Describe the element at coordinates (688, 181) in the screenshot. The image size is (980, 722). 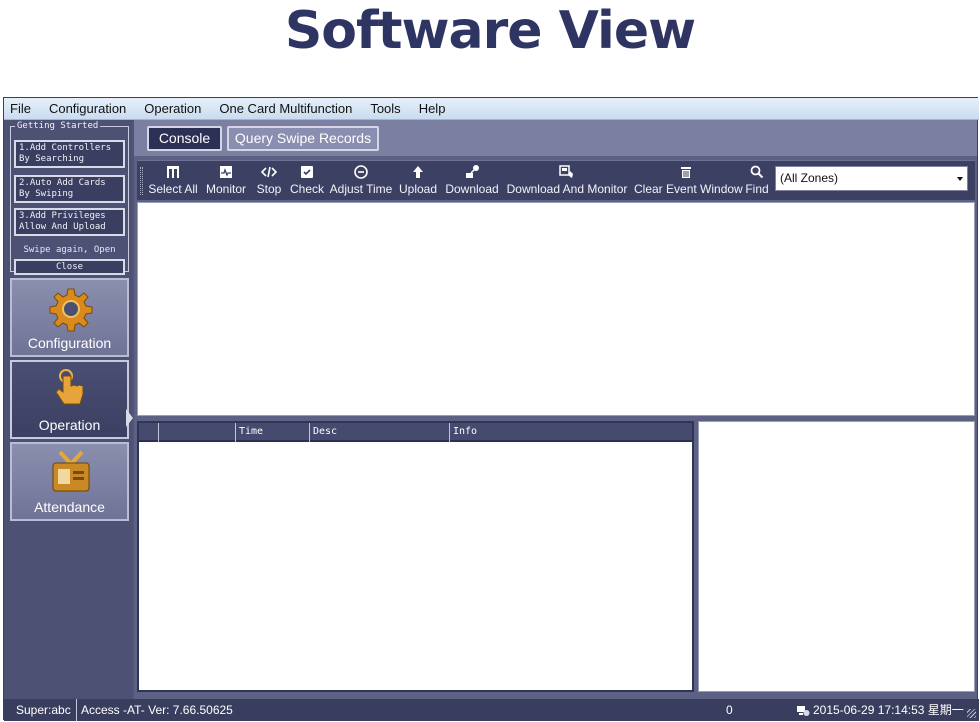
I see `clear-event-window-button: Clear Event Window` at that location.